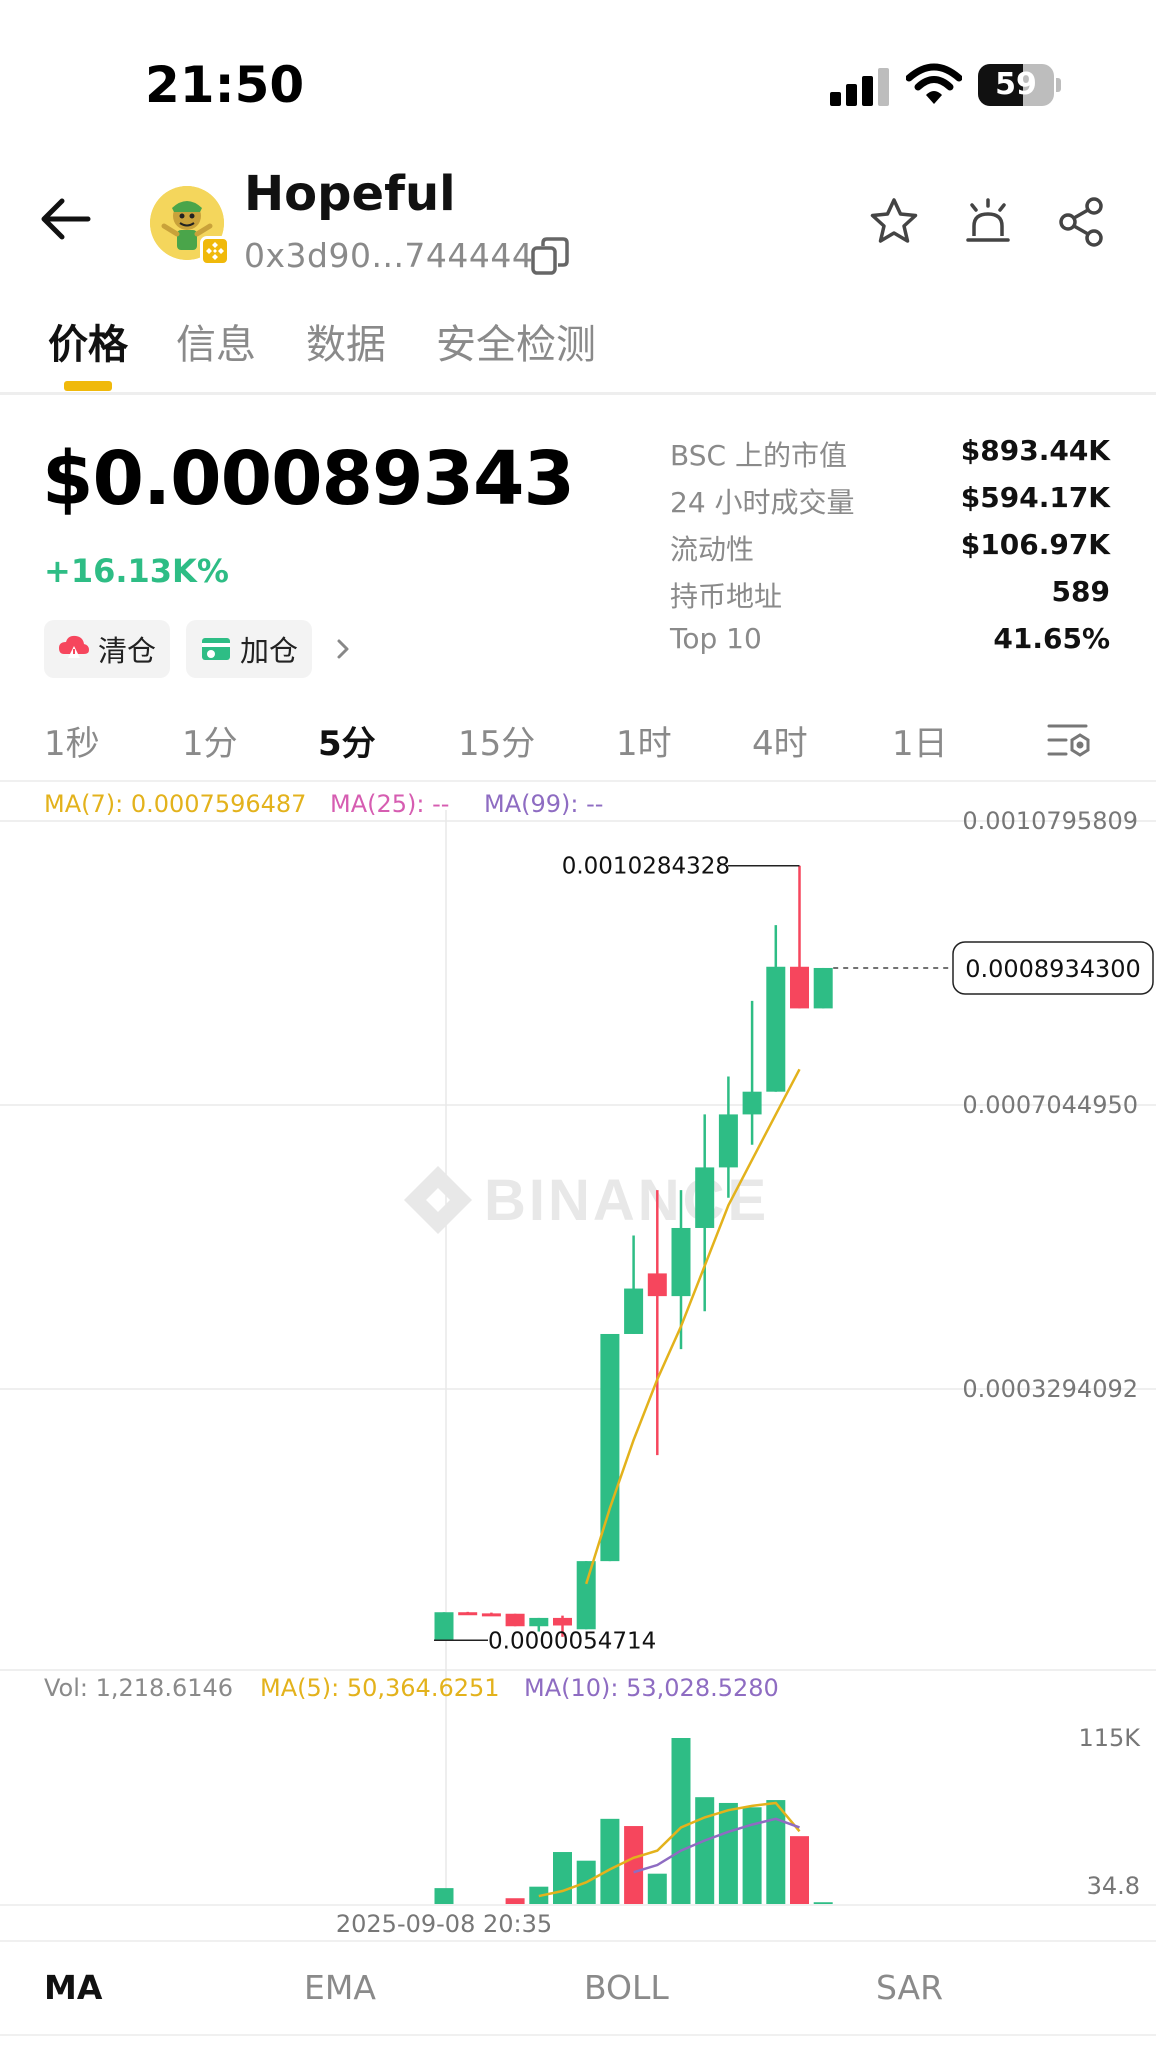 Image resolution: width=1156 pixels, height=2048 pixels. Describe the element at coordinates (1109, 1738) in the screenshot. I see `volume-axis-label: 115K` at that location.